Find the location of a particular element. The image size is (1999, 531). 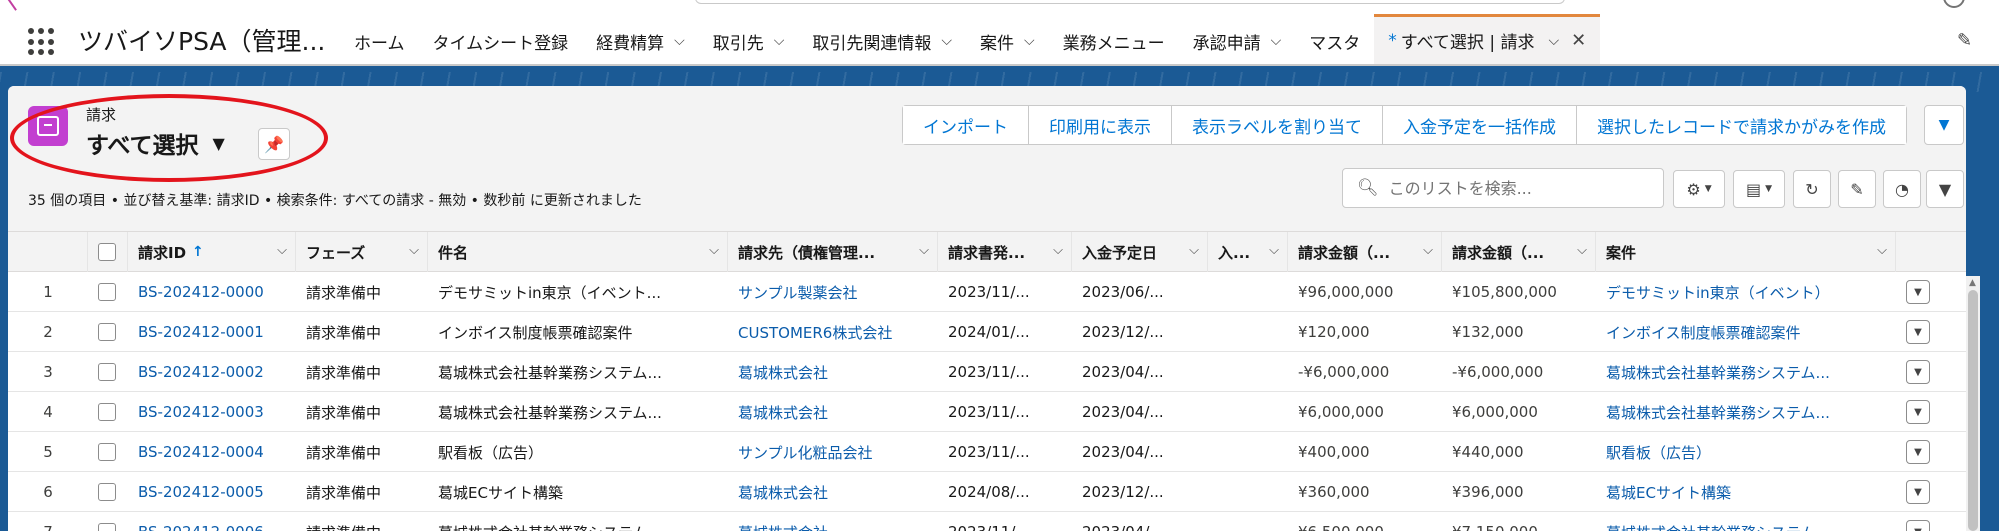

action-button: 入金予定を一括作成 is located at coordinates (1480, 125).